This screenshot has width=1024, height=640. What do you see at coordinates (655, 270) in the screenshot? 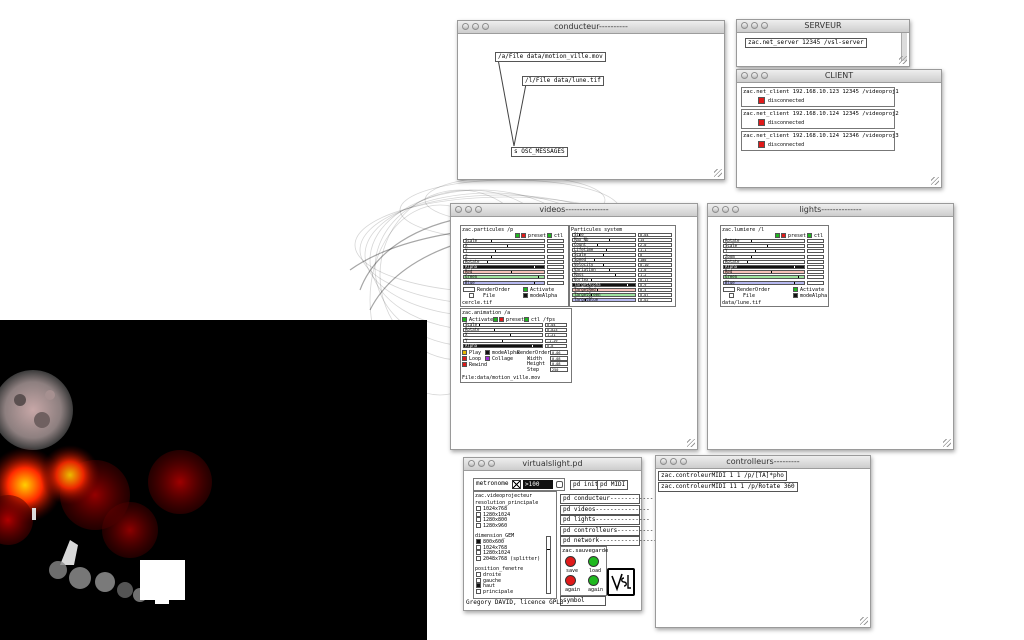
I see `number-box: 1.0` at bounding box center [655, 270].